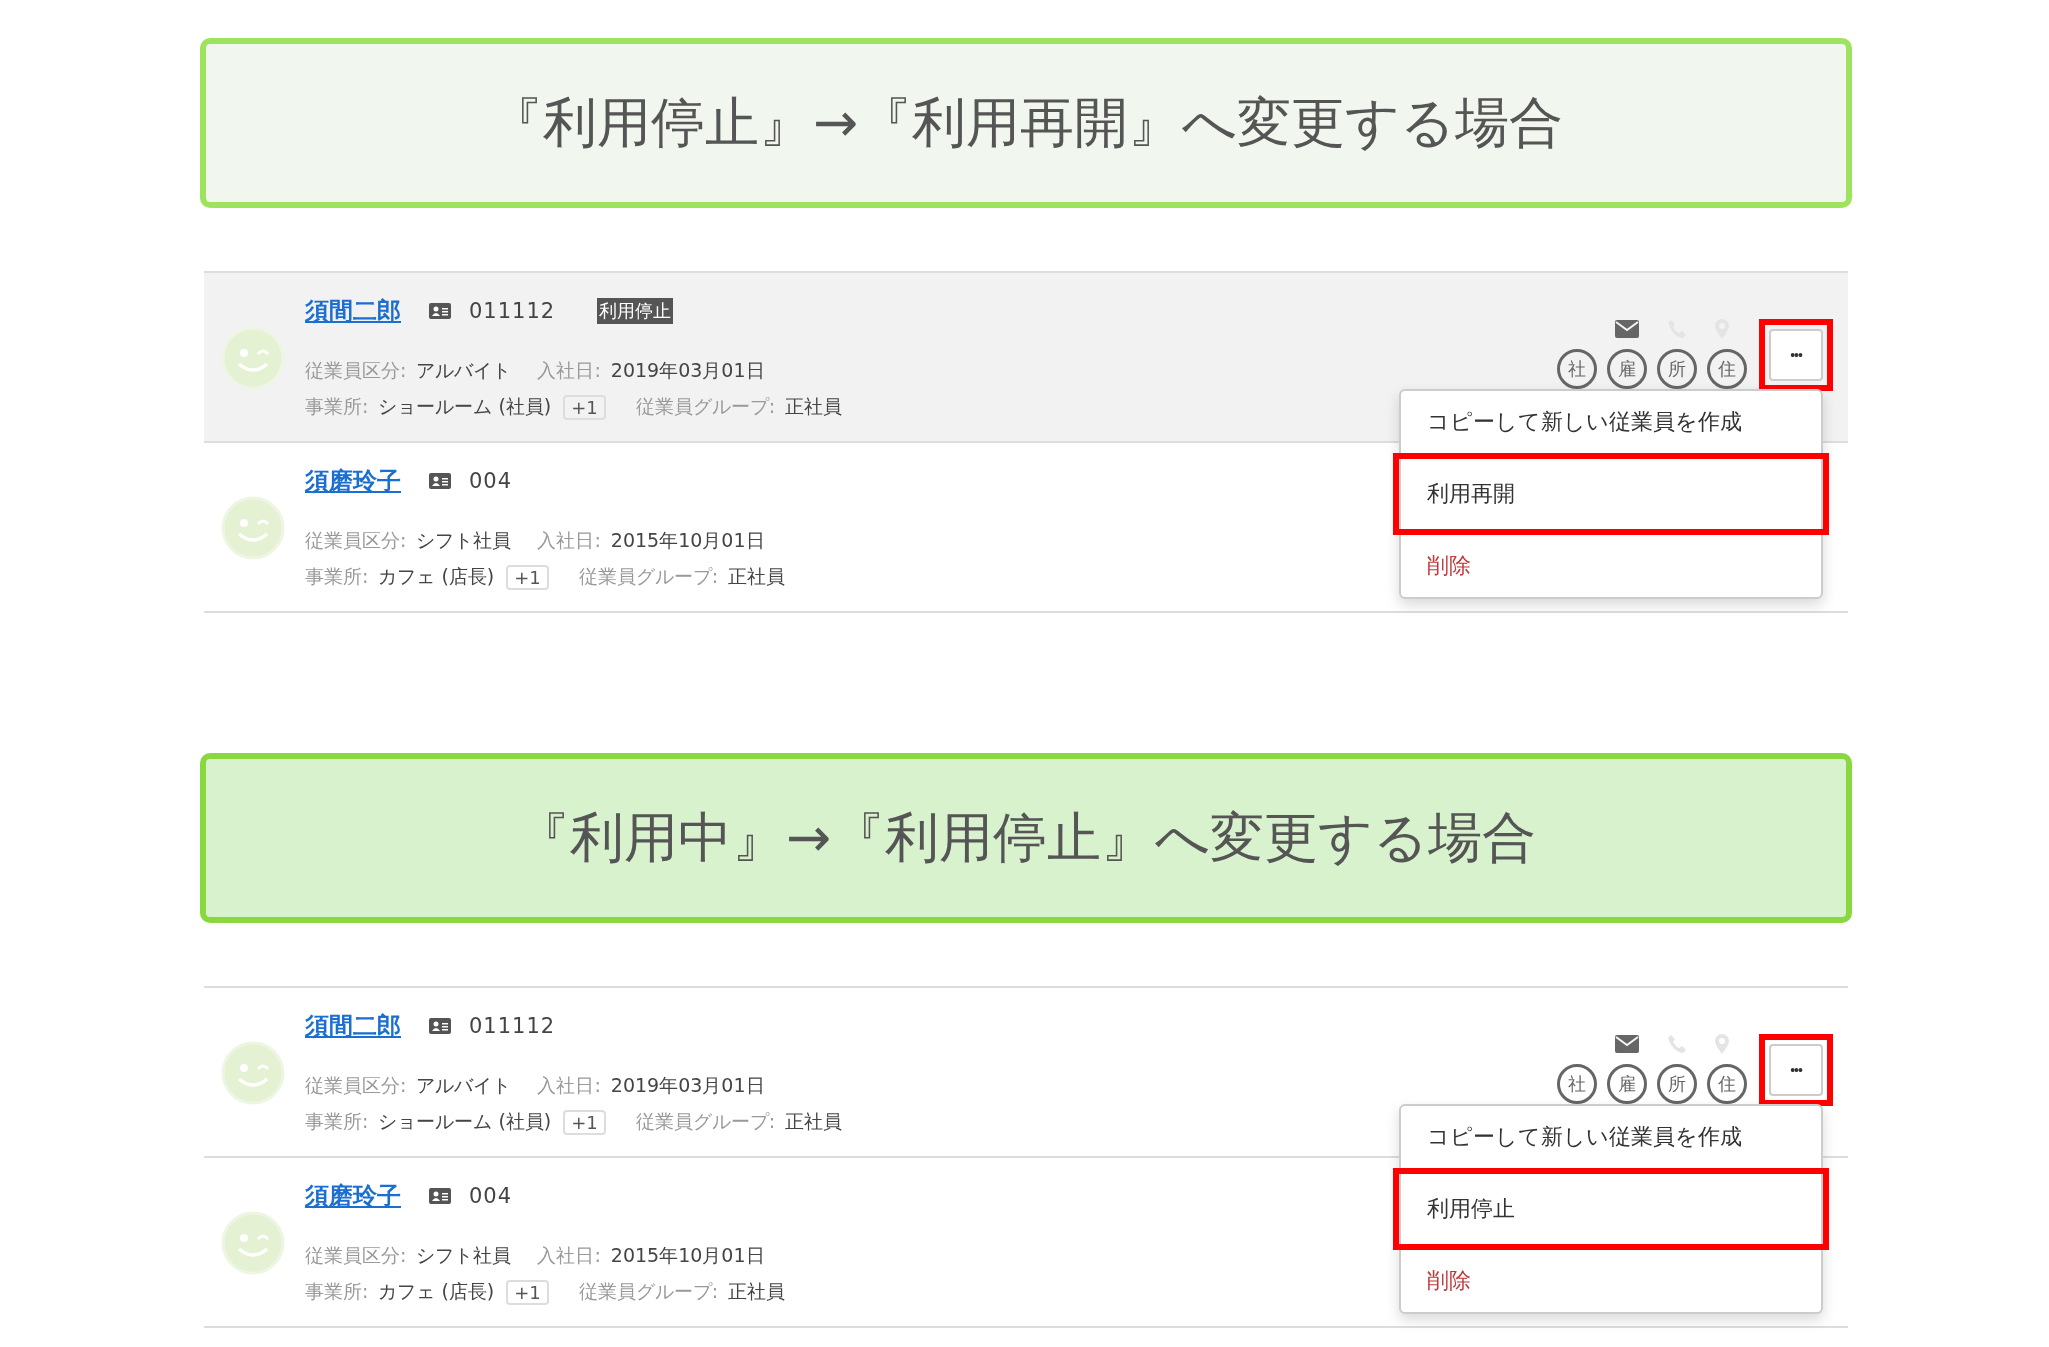 The height and width of the screenshot is (1347, 2049). I want to click on banner-title: 『利用中』→『利用停止』へ変更する場合, so click(1026, 837).